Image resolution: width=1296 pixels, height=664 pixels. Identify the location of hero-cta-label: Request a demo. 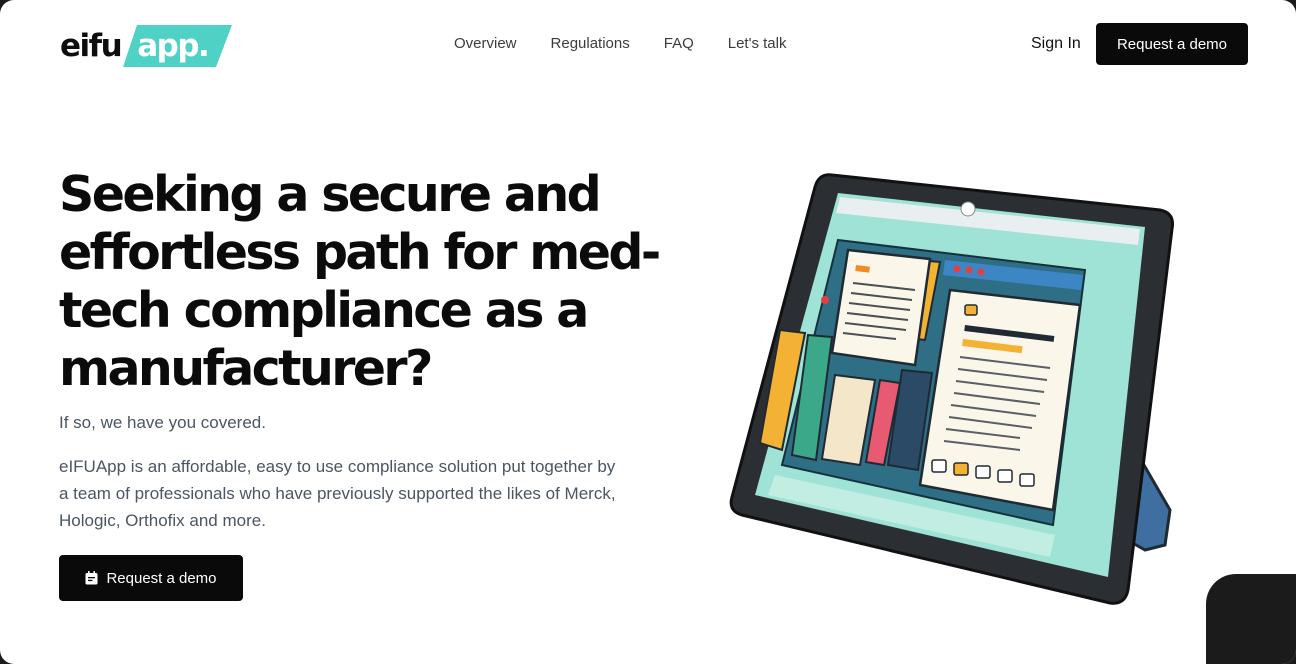
(161, 578).